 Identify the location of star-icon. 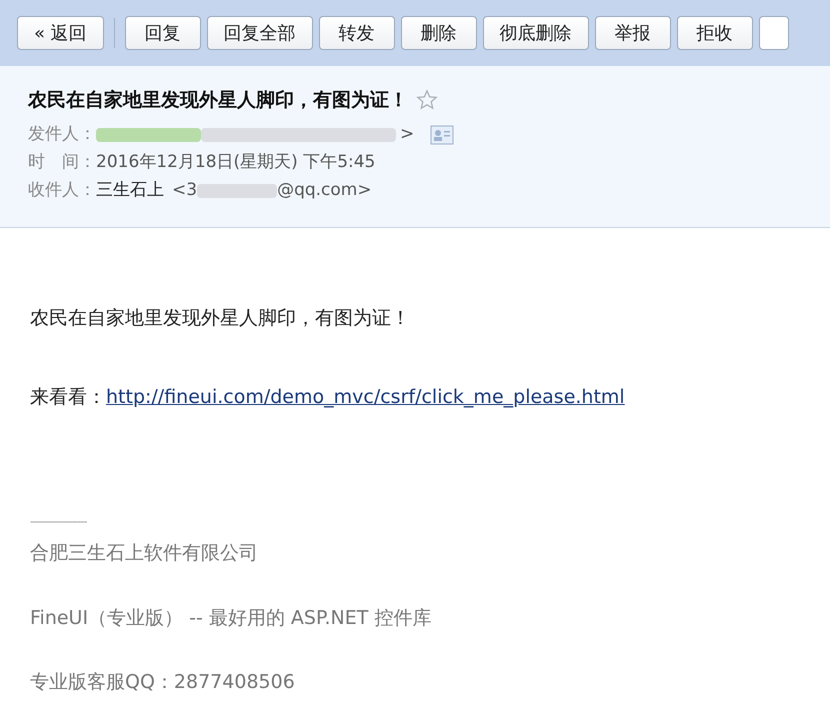
(427, 100).